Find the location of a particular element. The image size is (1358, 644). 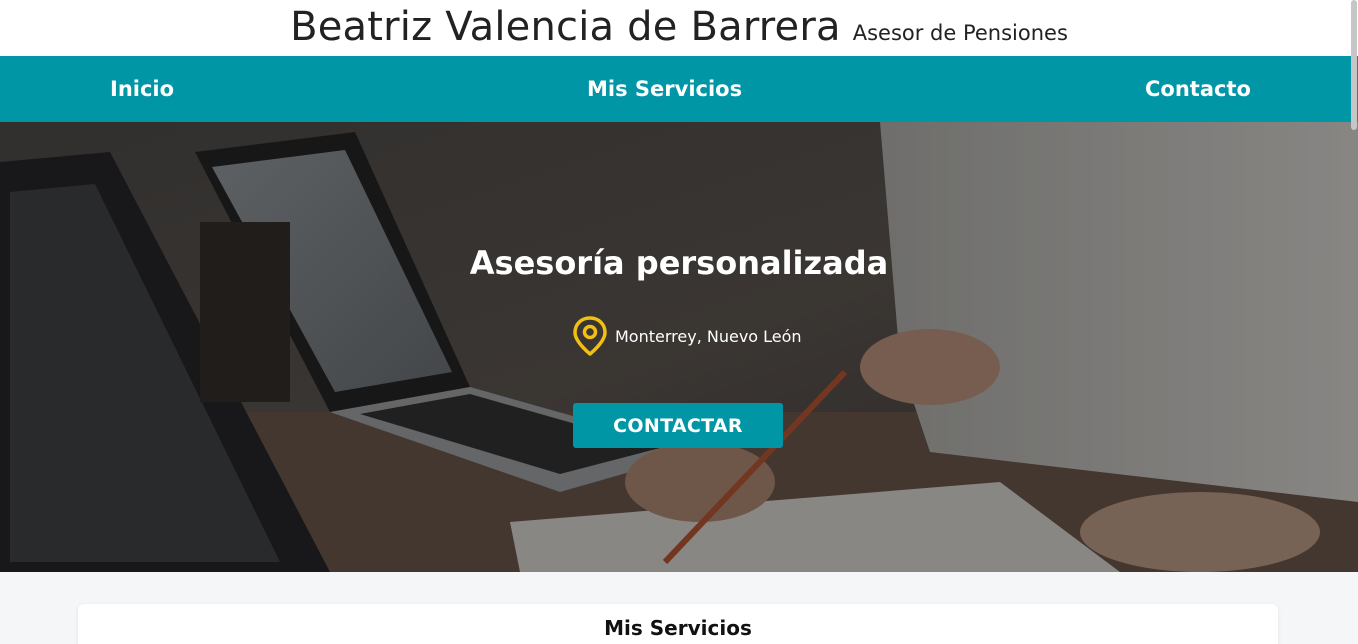

main-navbar: Inicio Mis Servicios Contacto is located at coordinates (679, 89).